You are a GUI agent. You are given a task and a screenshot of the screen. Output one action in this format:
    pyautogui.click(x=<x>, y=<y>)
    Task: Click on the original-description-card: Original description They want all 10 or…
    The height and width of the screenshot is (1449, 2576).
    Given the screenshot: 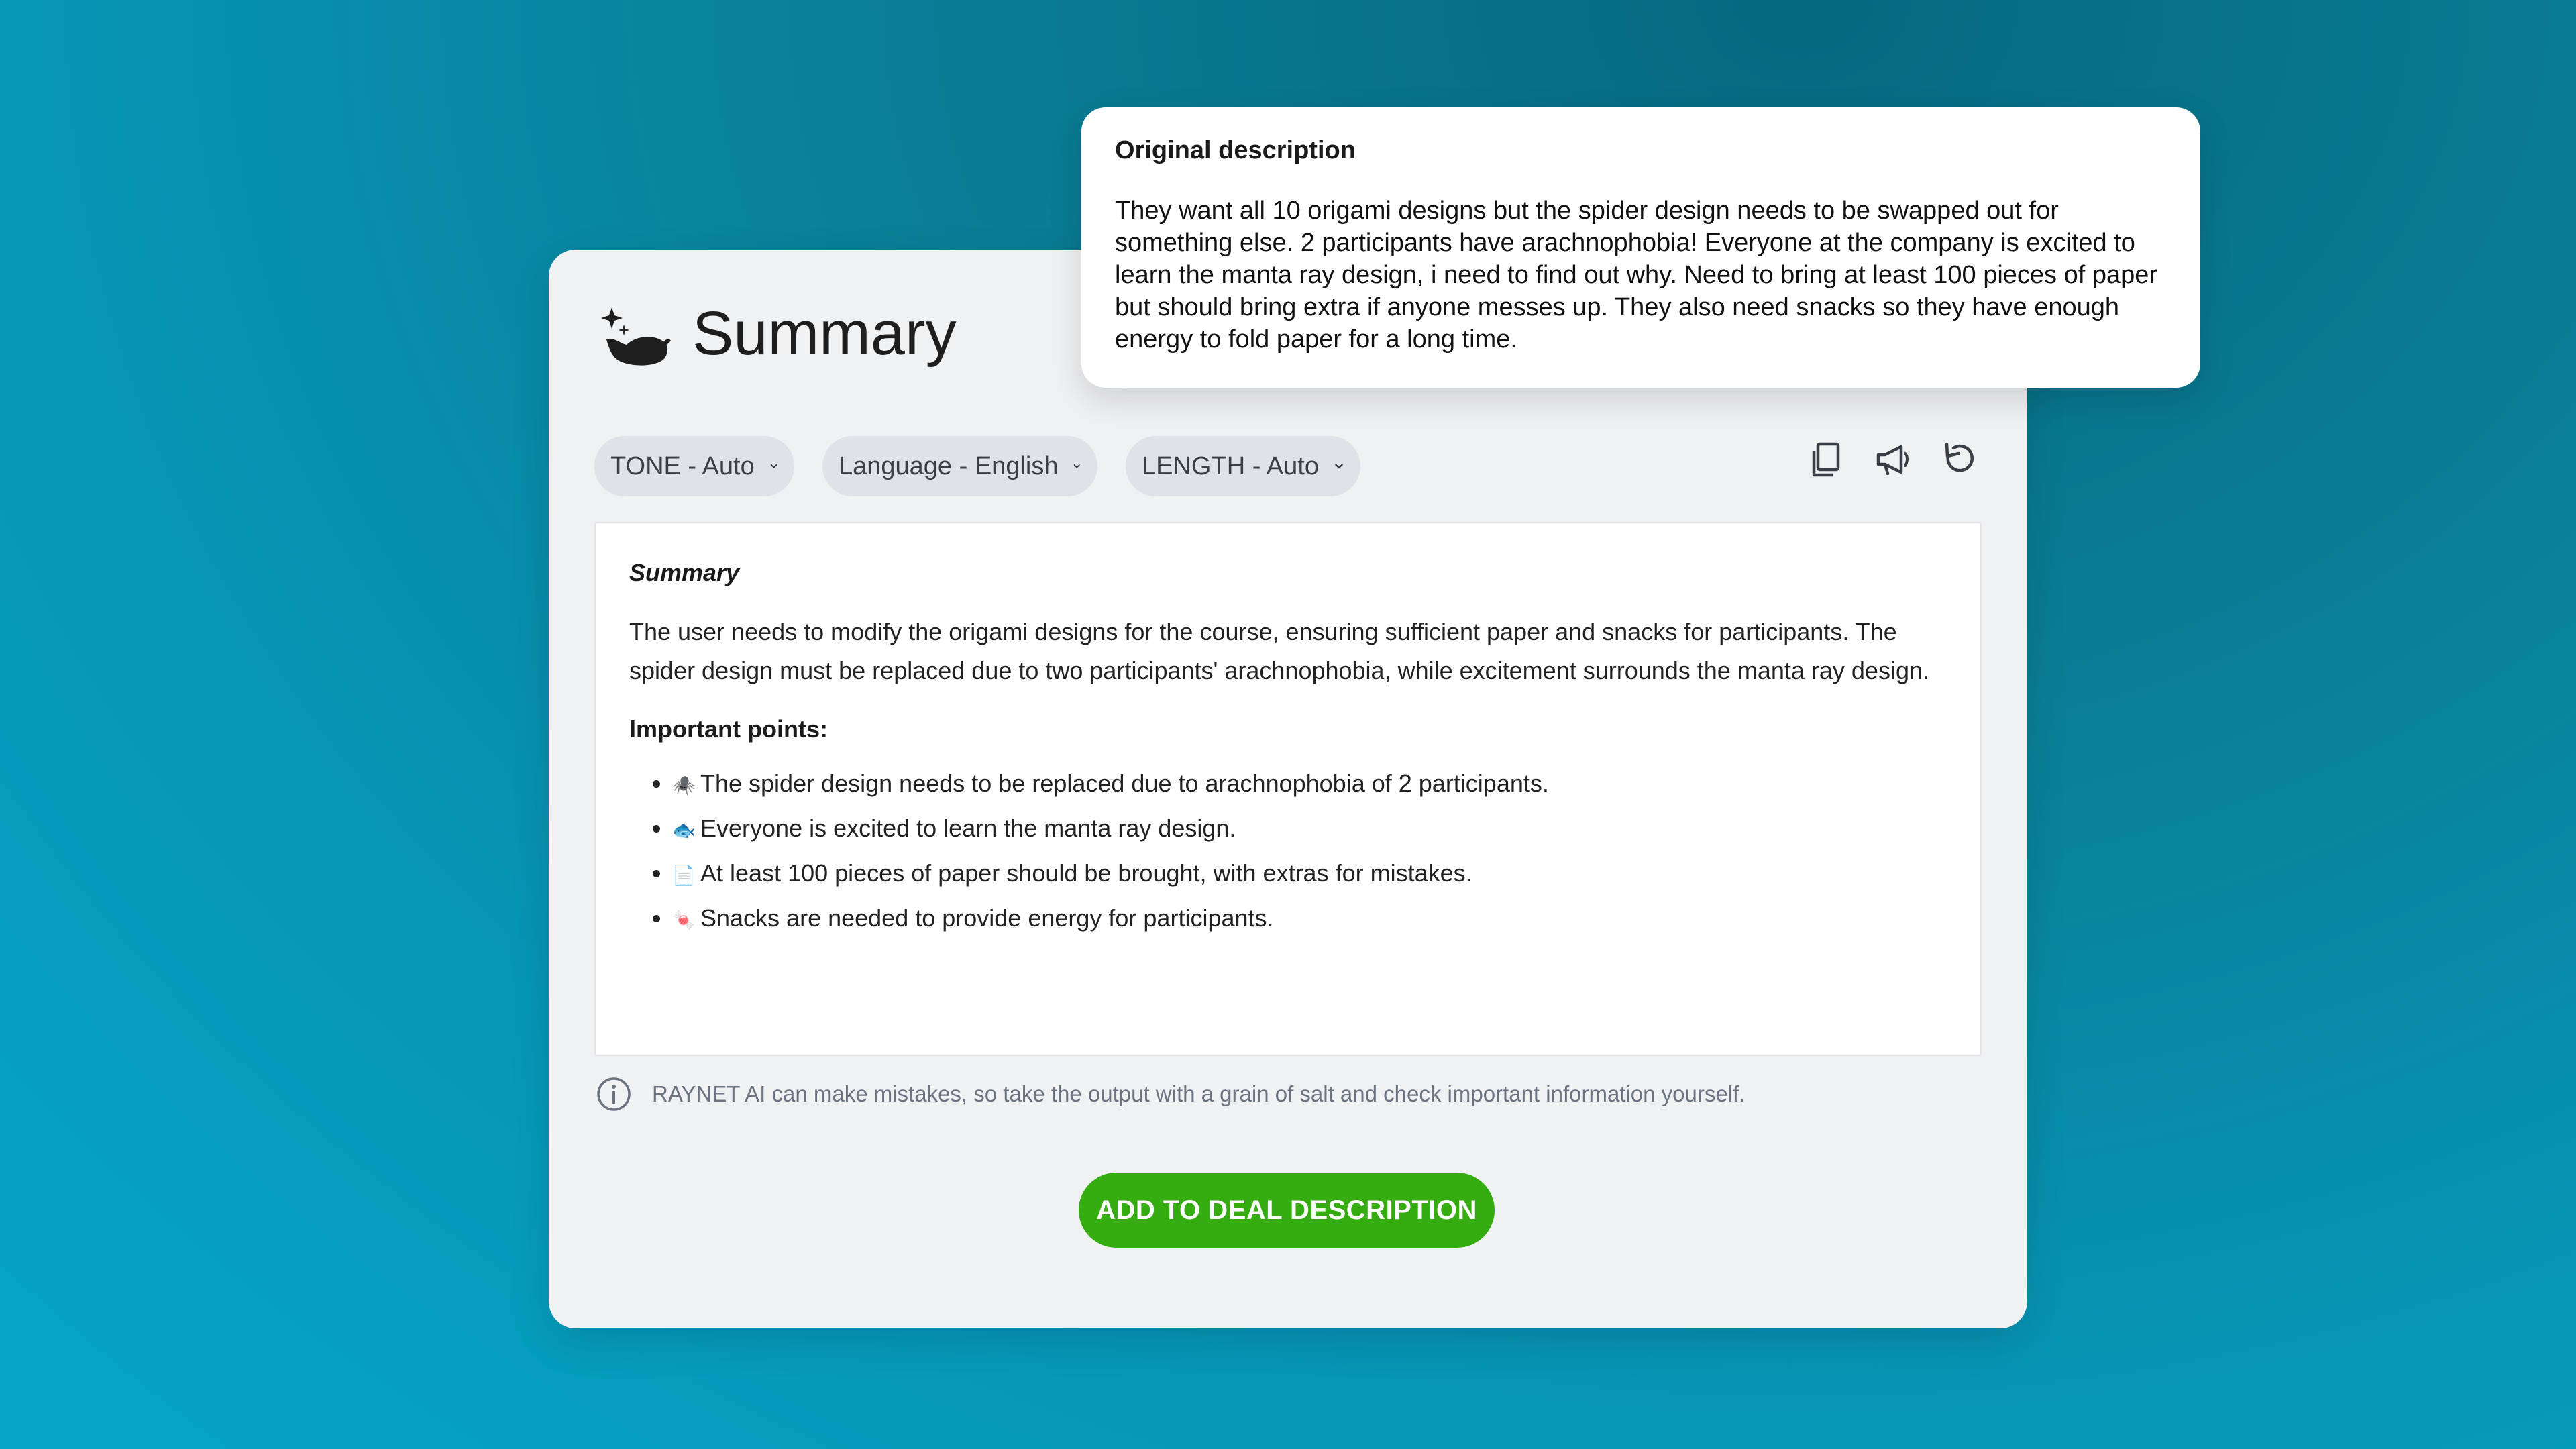 What is the action you would take?
    pyautogui.click(x=1640, y=247)
    